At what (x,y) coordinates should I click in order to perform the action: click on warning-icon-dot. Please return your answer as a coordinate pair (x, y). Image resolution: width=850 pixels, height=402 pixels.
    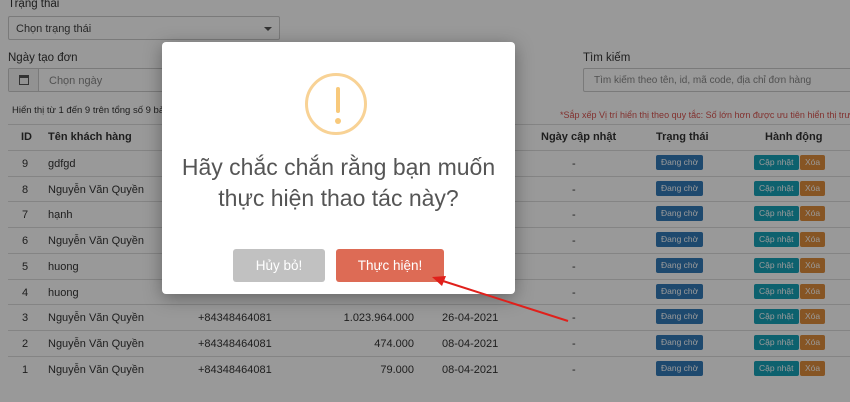
    Looking at the image, I should click on (338, 121).